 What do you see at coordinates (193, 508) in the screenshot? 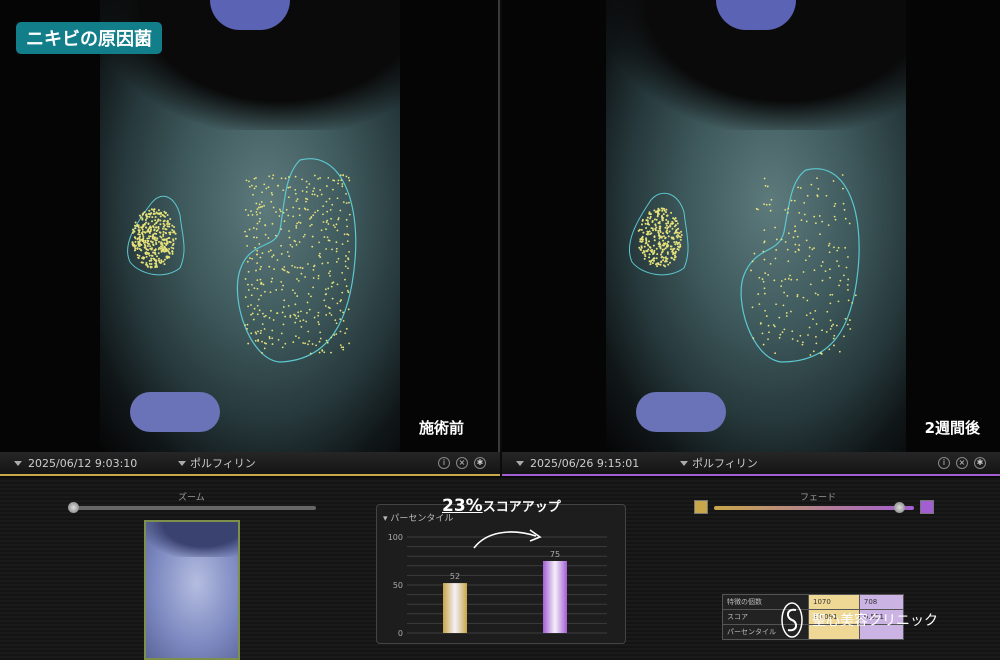
I see `zoom-slider` at bounding box center [193, 508].